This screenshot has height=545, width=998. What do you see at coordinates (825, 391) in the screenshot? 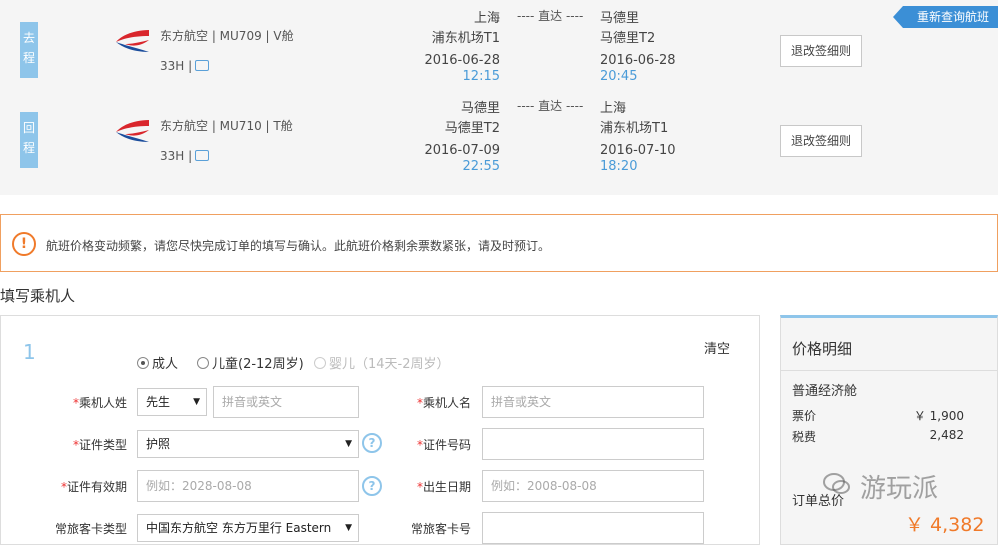
I see `cabin-class: 普通经济舱` at bounding box center [825, 391].